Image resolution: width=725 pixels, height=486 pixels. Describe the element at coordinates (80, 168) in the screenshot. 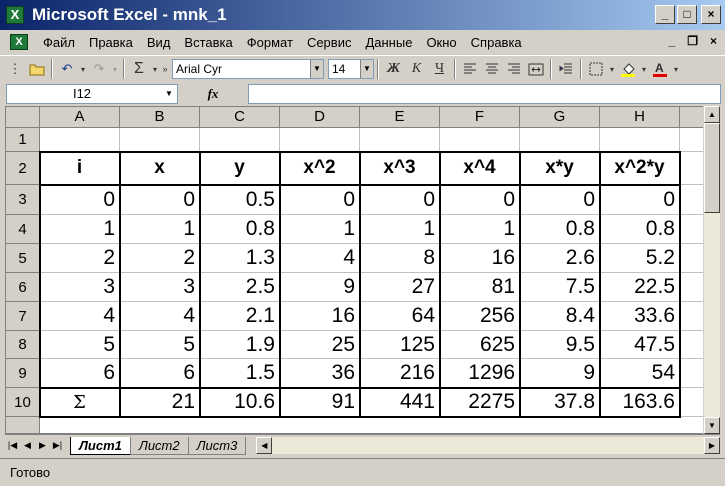

I see `table-header-cell: i` at that location.